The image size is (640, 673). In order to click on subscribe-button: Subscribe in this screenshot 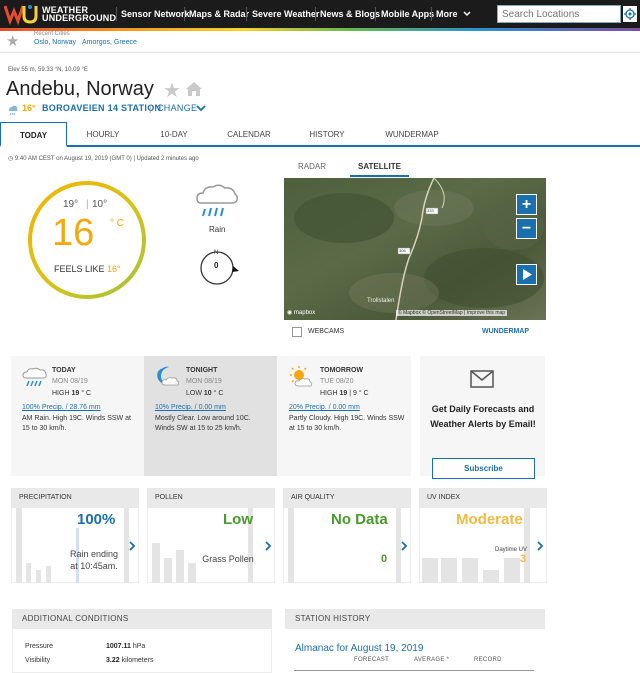, I will do `click(483, 468)`.